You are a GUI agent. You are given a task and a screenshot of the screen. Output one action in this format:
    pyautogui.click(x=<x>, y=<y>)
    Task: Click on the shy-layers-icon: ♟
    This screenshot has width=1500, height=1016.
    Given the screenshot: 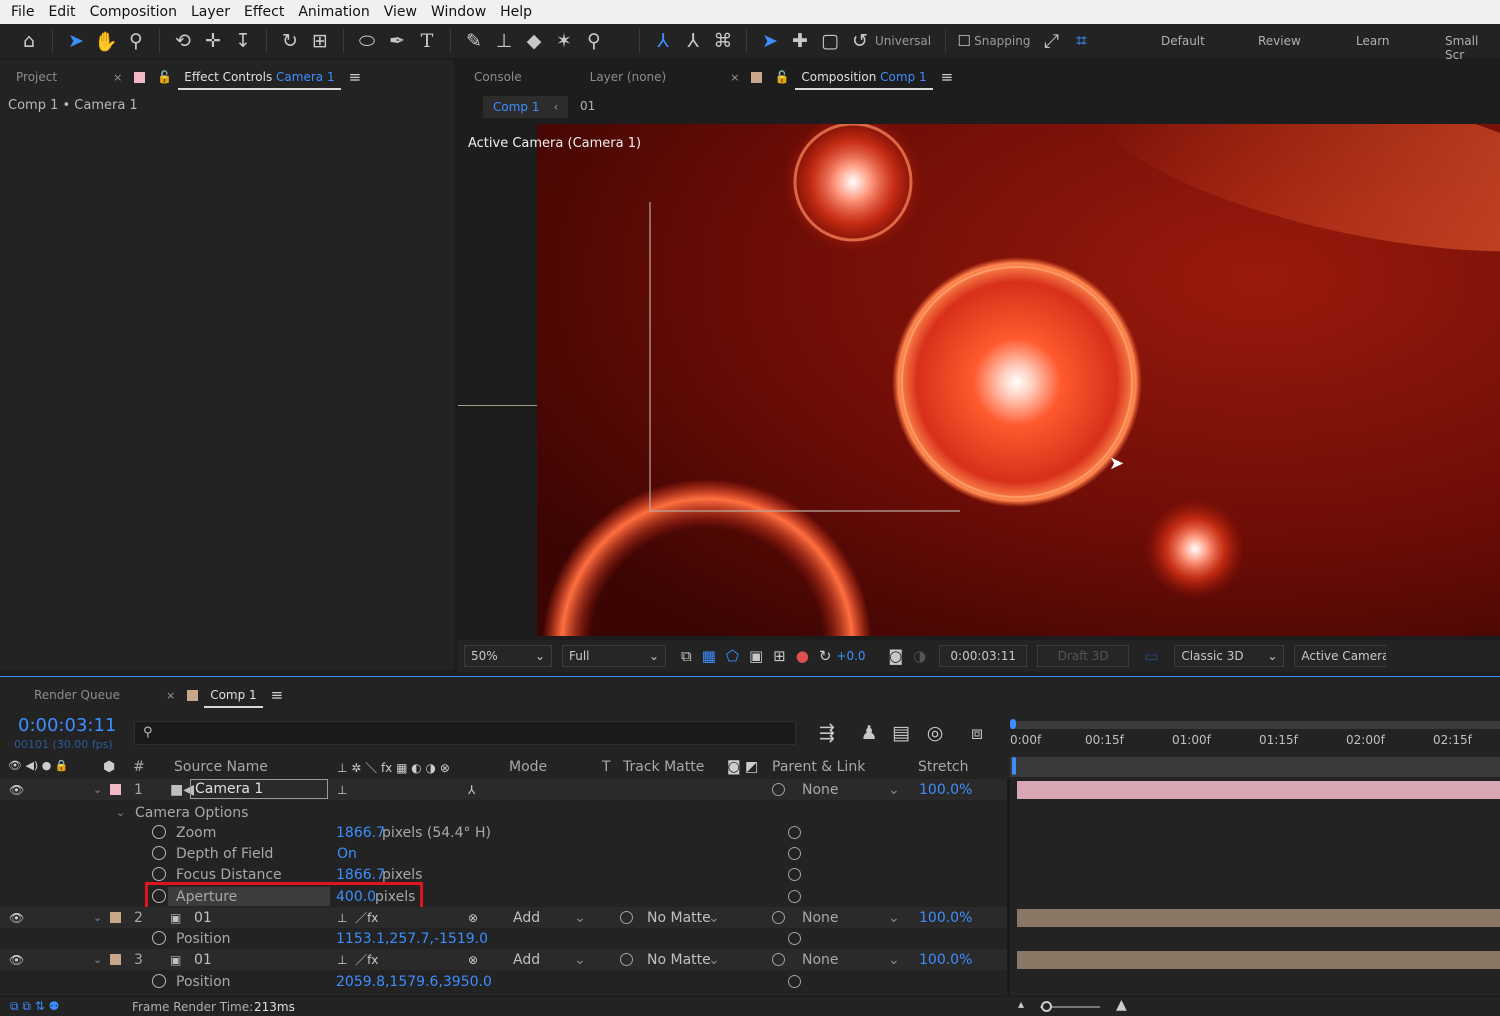 What is the action you would take?
    pyautogui.click(x=869, y=733)
    